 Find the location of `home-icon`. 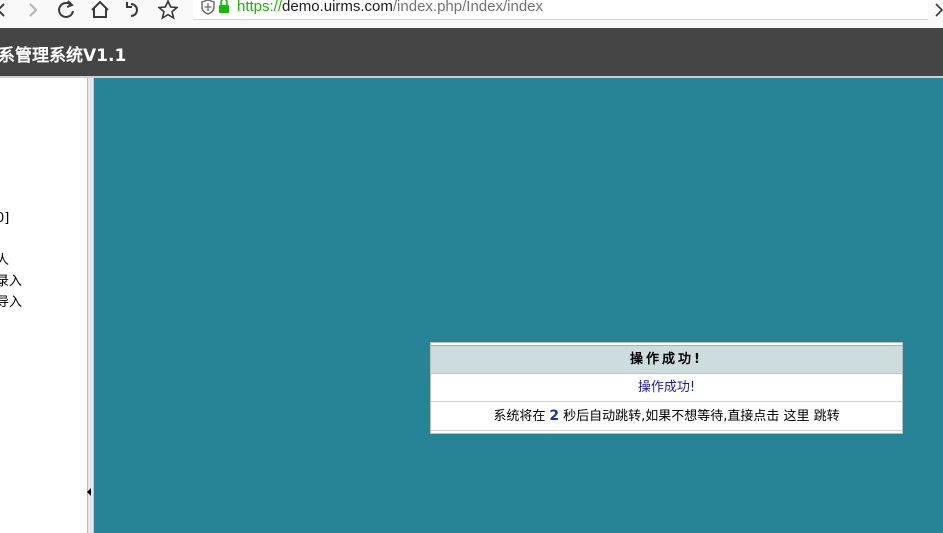

home-icon is located at coordinates (100, 10).